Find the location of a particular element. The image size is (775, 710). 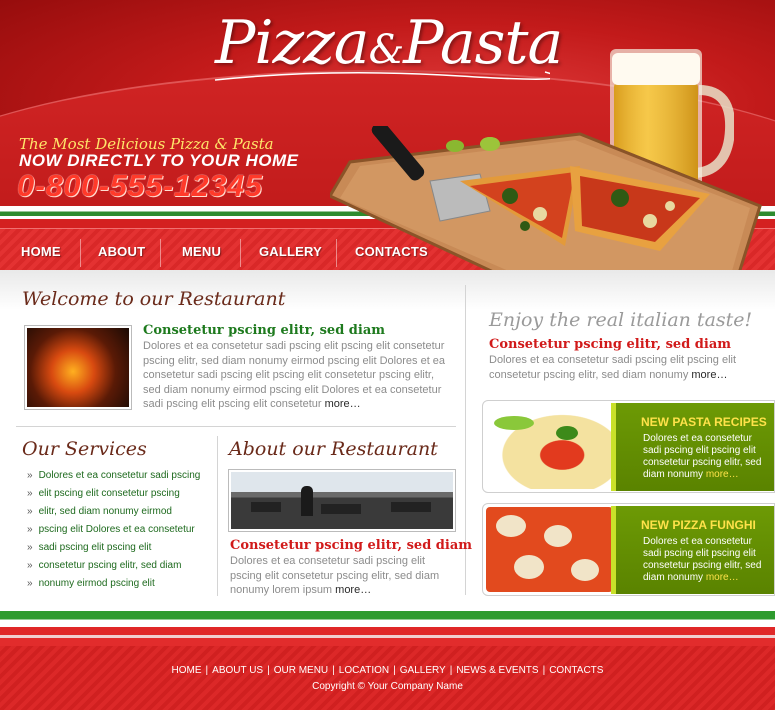

nav-gallery: GALLERY is located at coordinates (290, 250).